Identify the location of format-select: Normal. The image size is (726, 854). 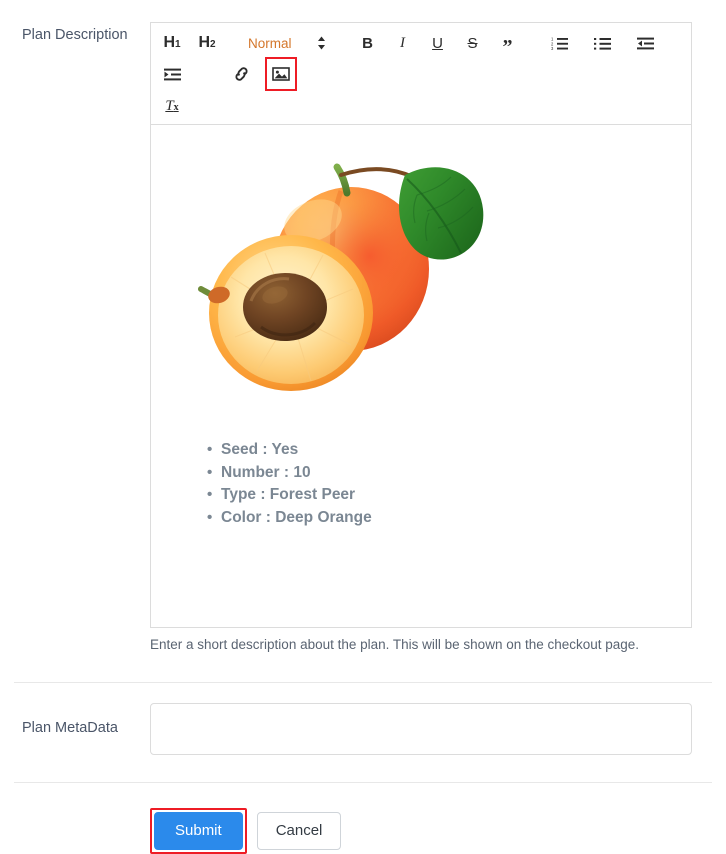
(287, 43).